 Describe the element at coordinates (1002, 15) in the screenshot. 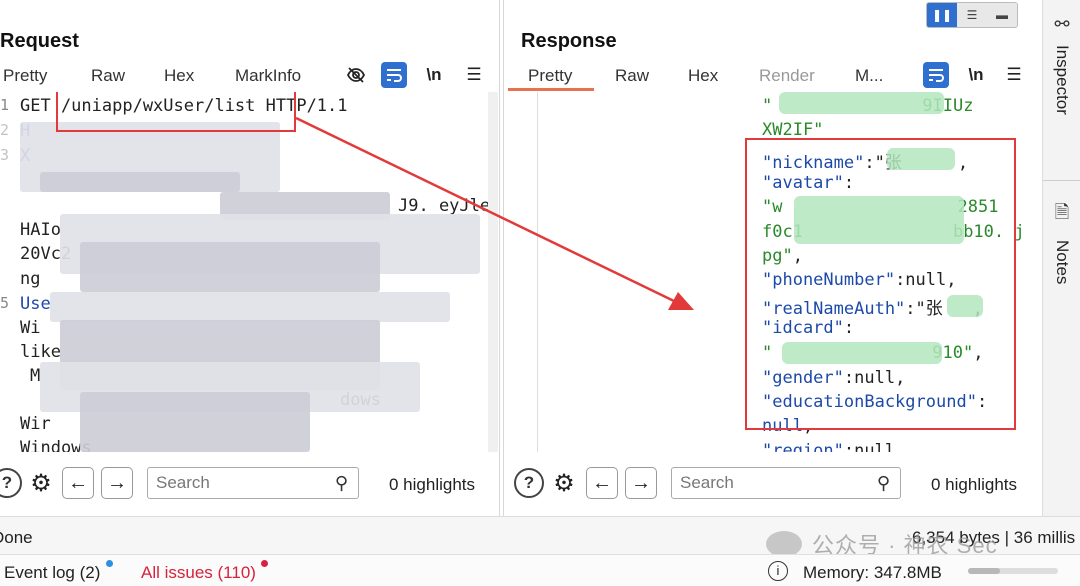

I see `single-pane-icon: ▬` at that location.